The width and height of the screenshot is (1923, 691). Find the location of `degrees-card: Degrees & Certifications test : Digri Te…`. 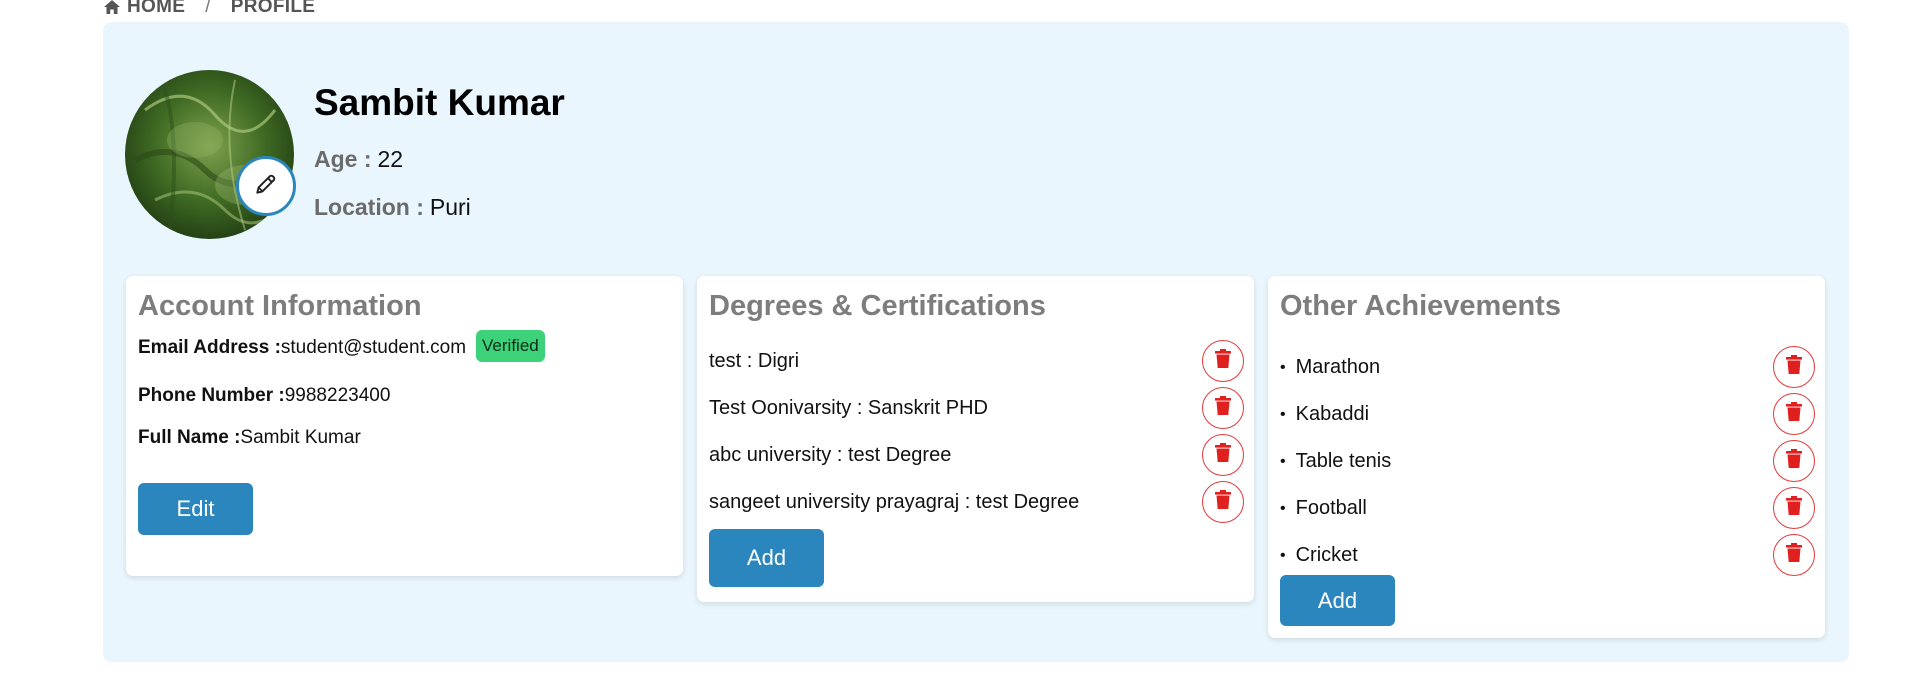

degrees-card: Degrees & Certifications test : Digri Te… is located at coordinates (975, 439).